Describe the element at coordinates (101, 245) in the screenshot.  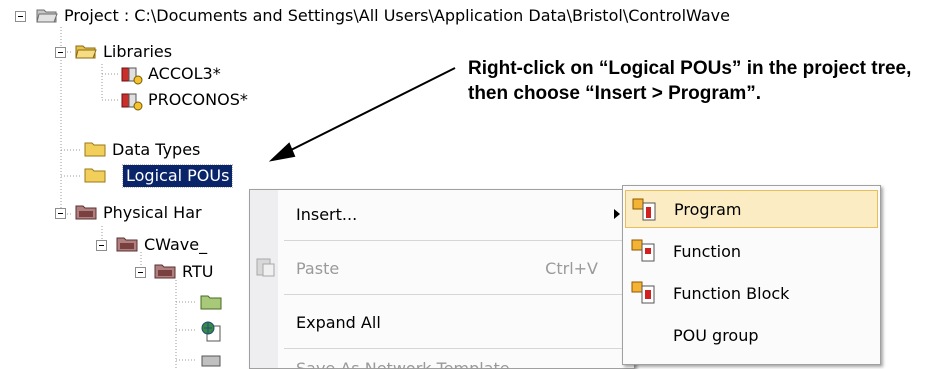
I see `expand-toggle-cwave` at that location.